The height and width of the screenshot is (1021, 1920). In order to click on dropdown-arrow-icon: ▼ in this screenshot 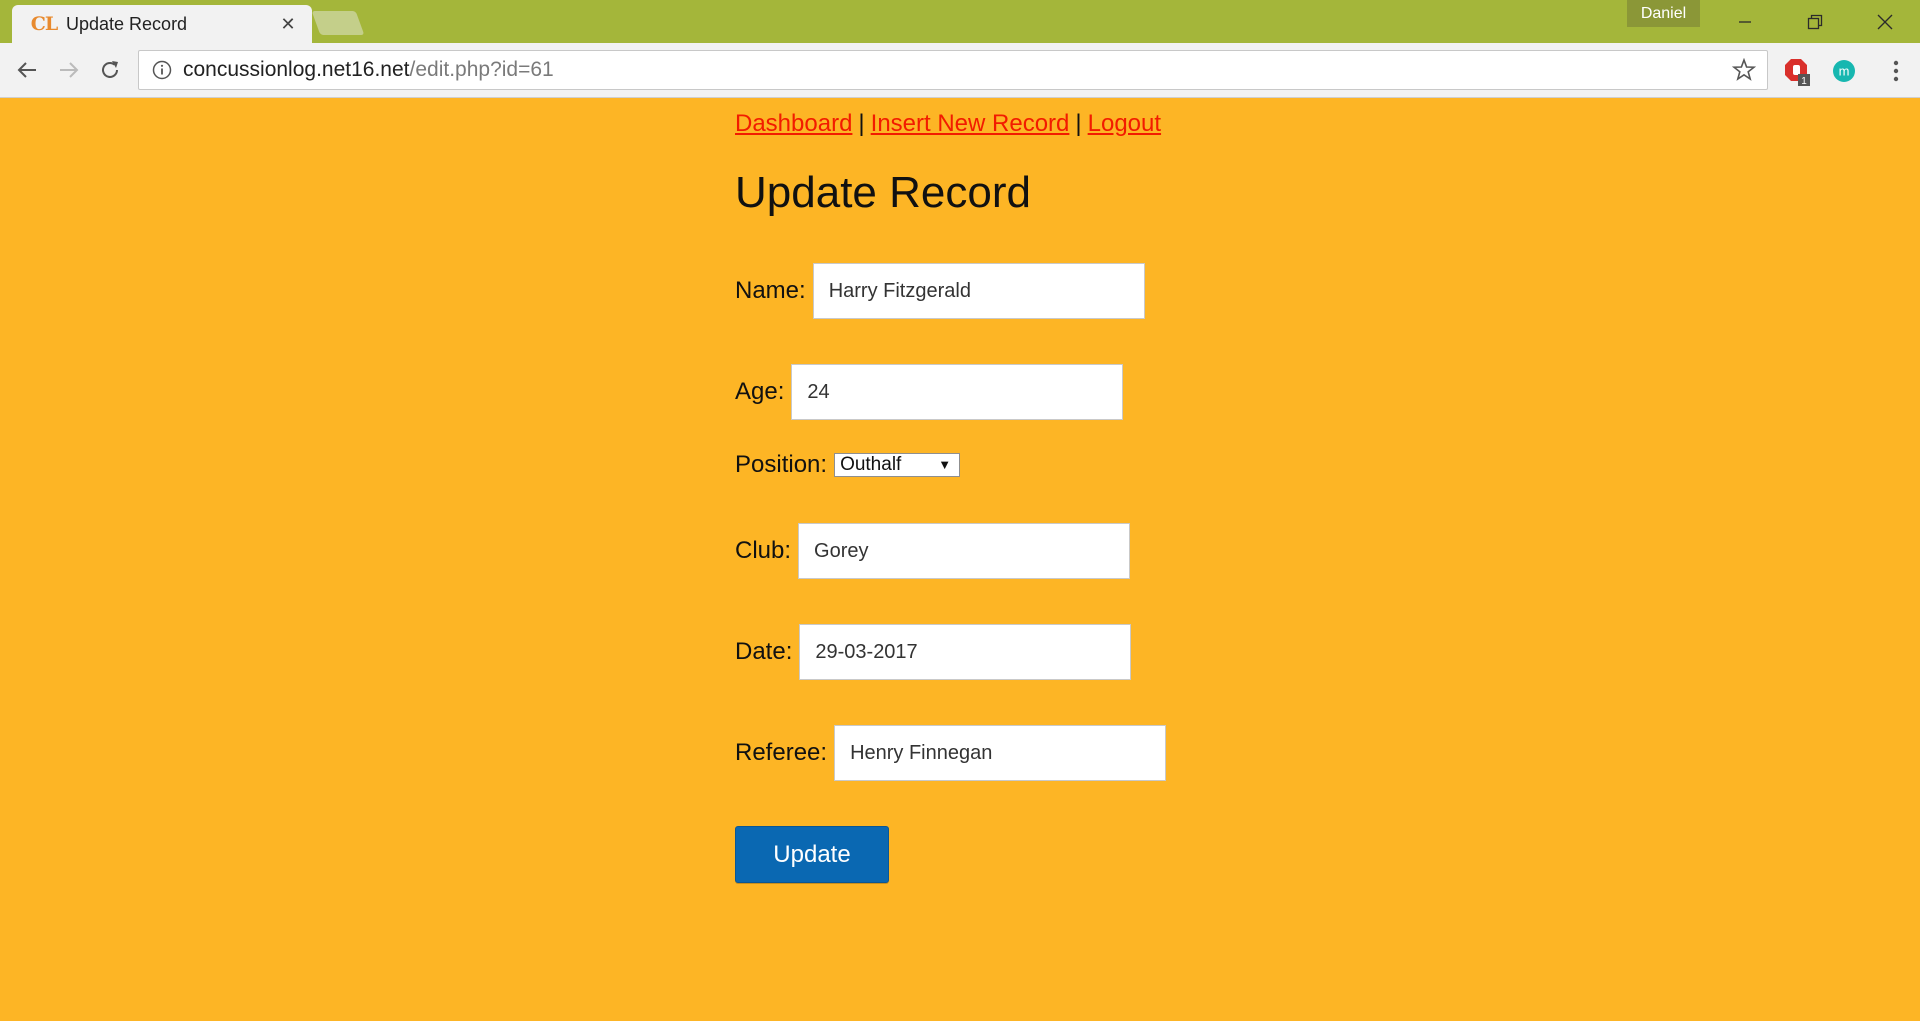, I will do `click(945, 464)`.